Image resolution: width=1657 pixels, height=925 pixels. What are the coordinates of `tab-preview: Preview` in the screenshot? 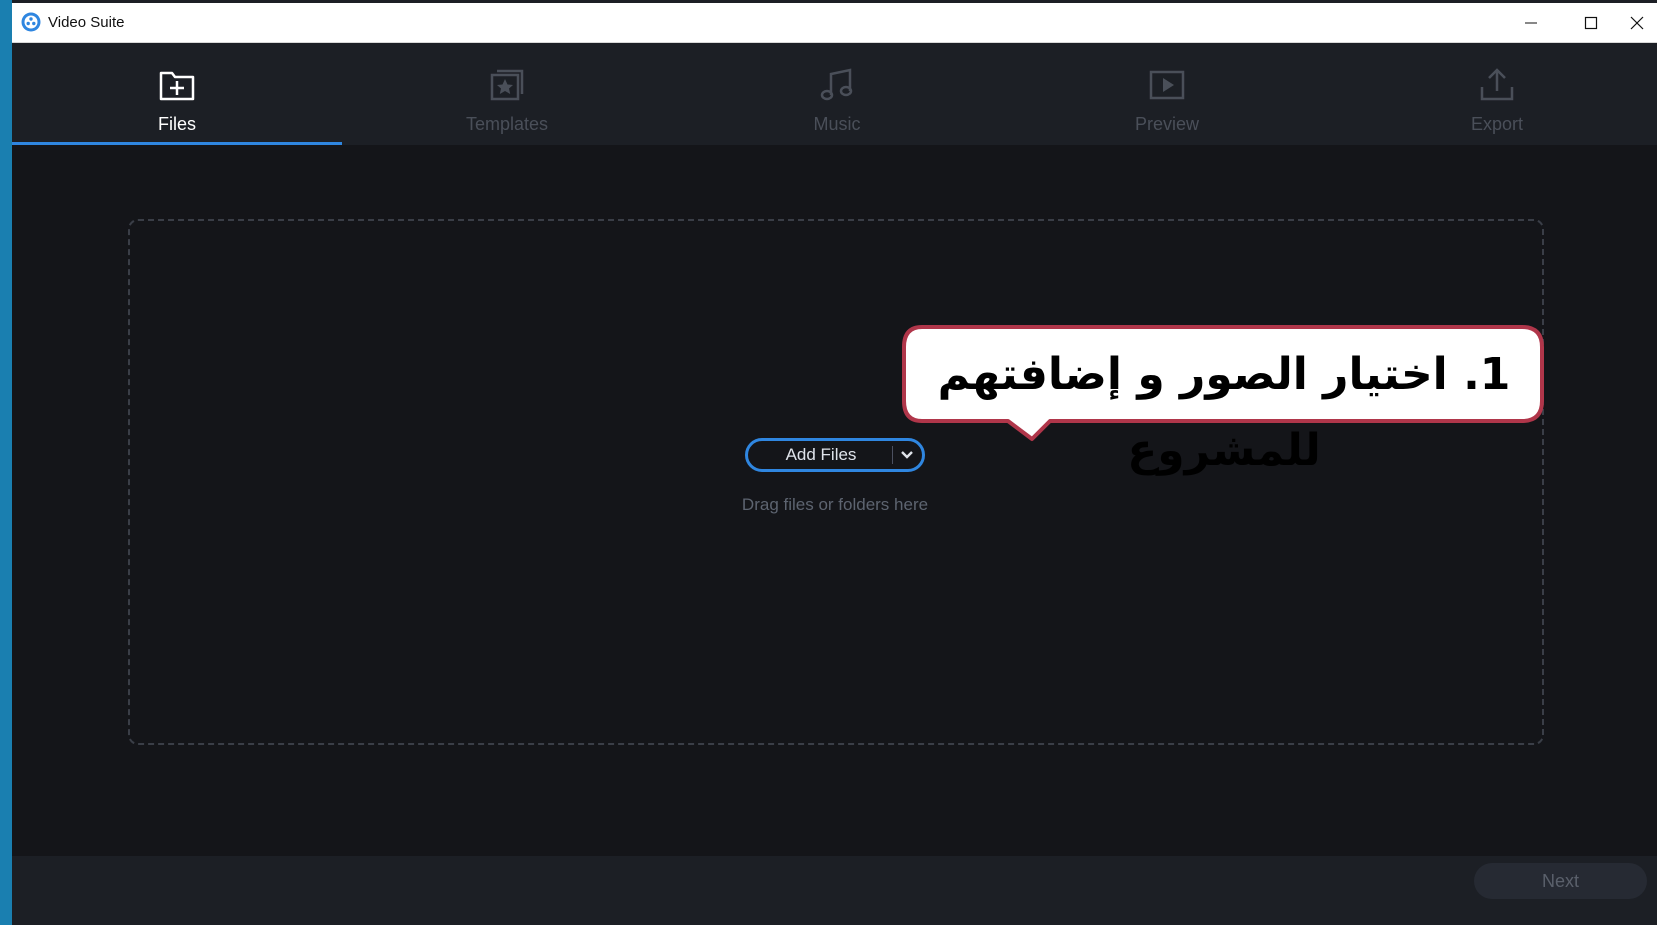 It's located at (1167, 94).